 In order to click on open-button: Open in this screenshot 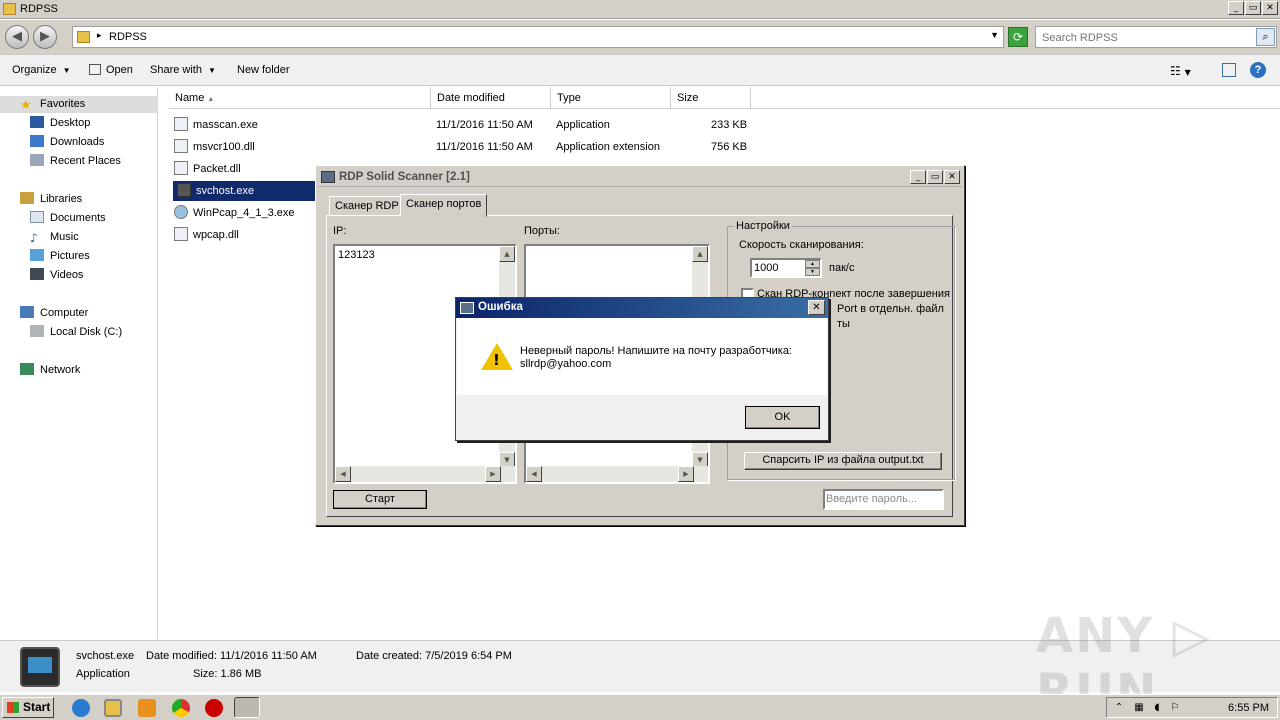, I will do `click(111, 70)`.